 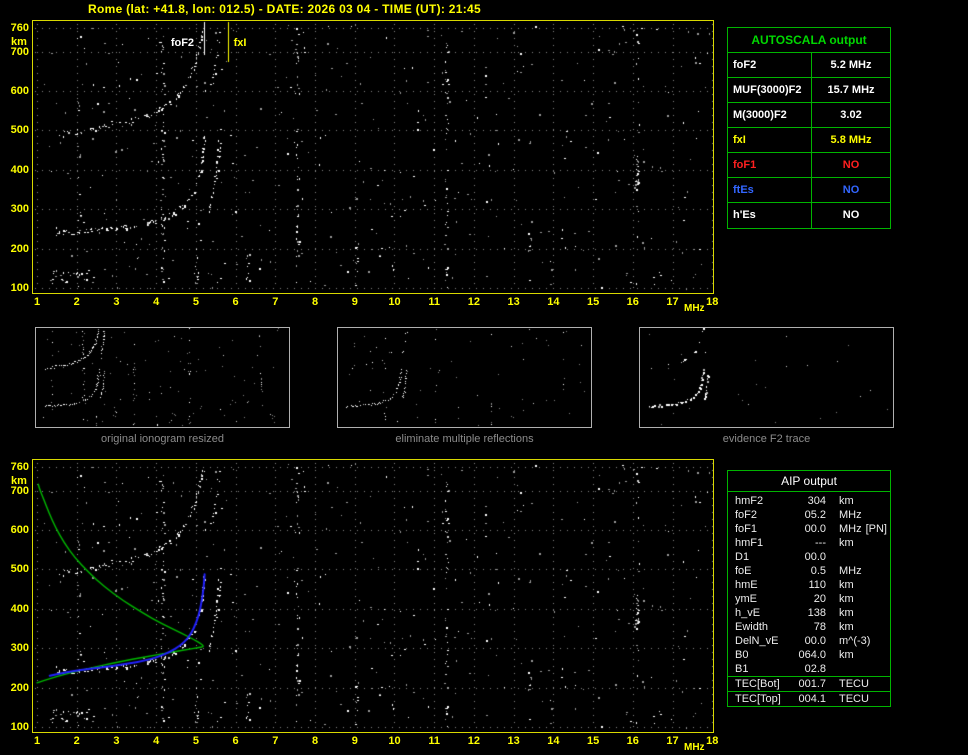 I want to click on x-tick-bottom-2: 2, so click(x=76, y=741).